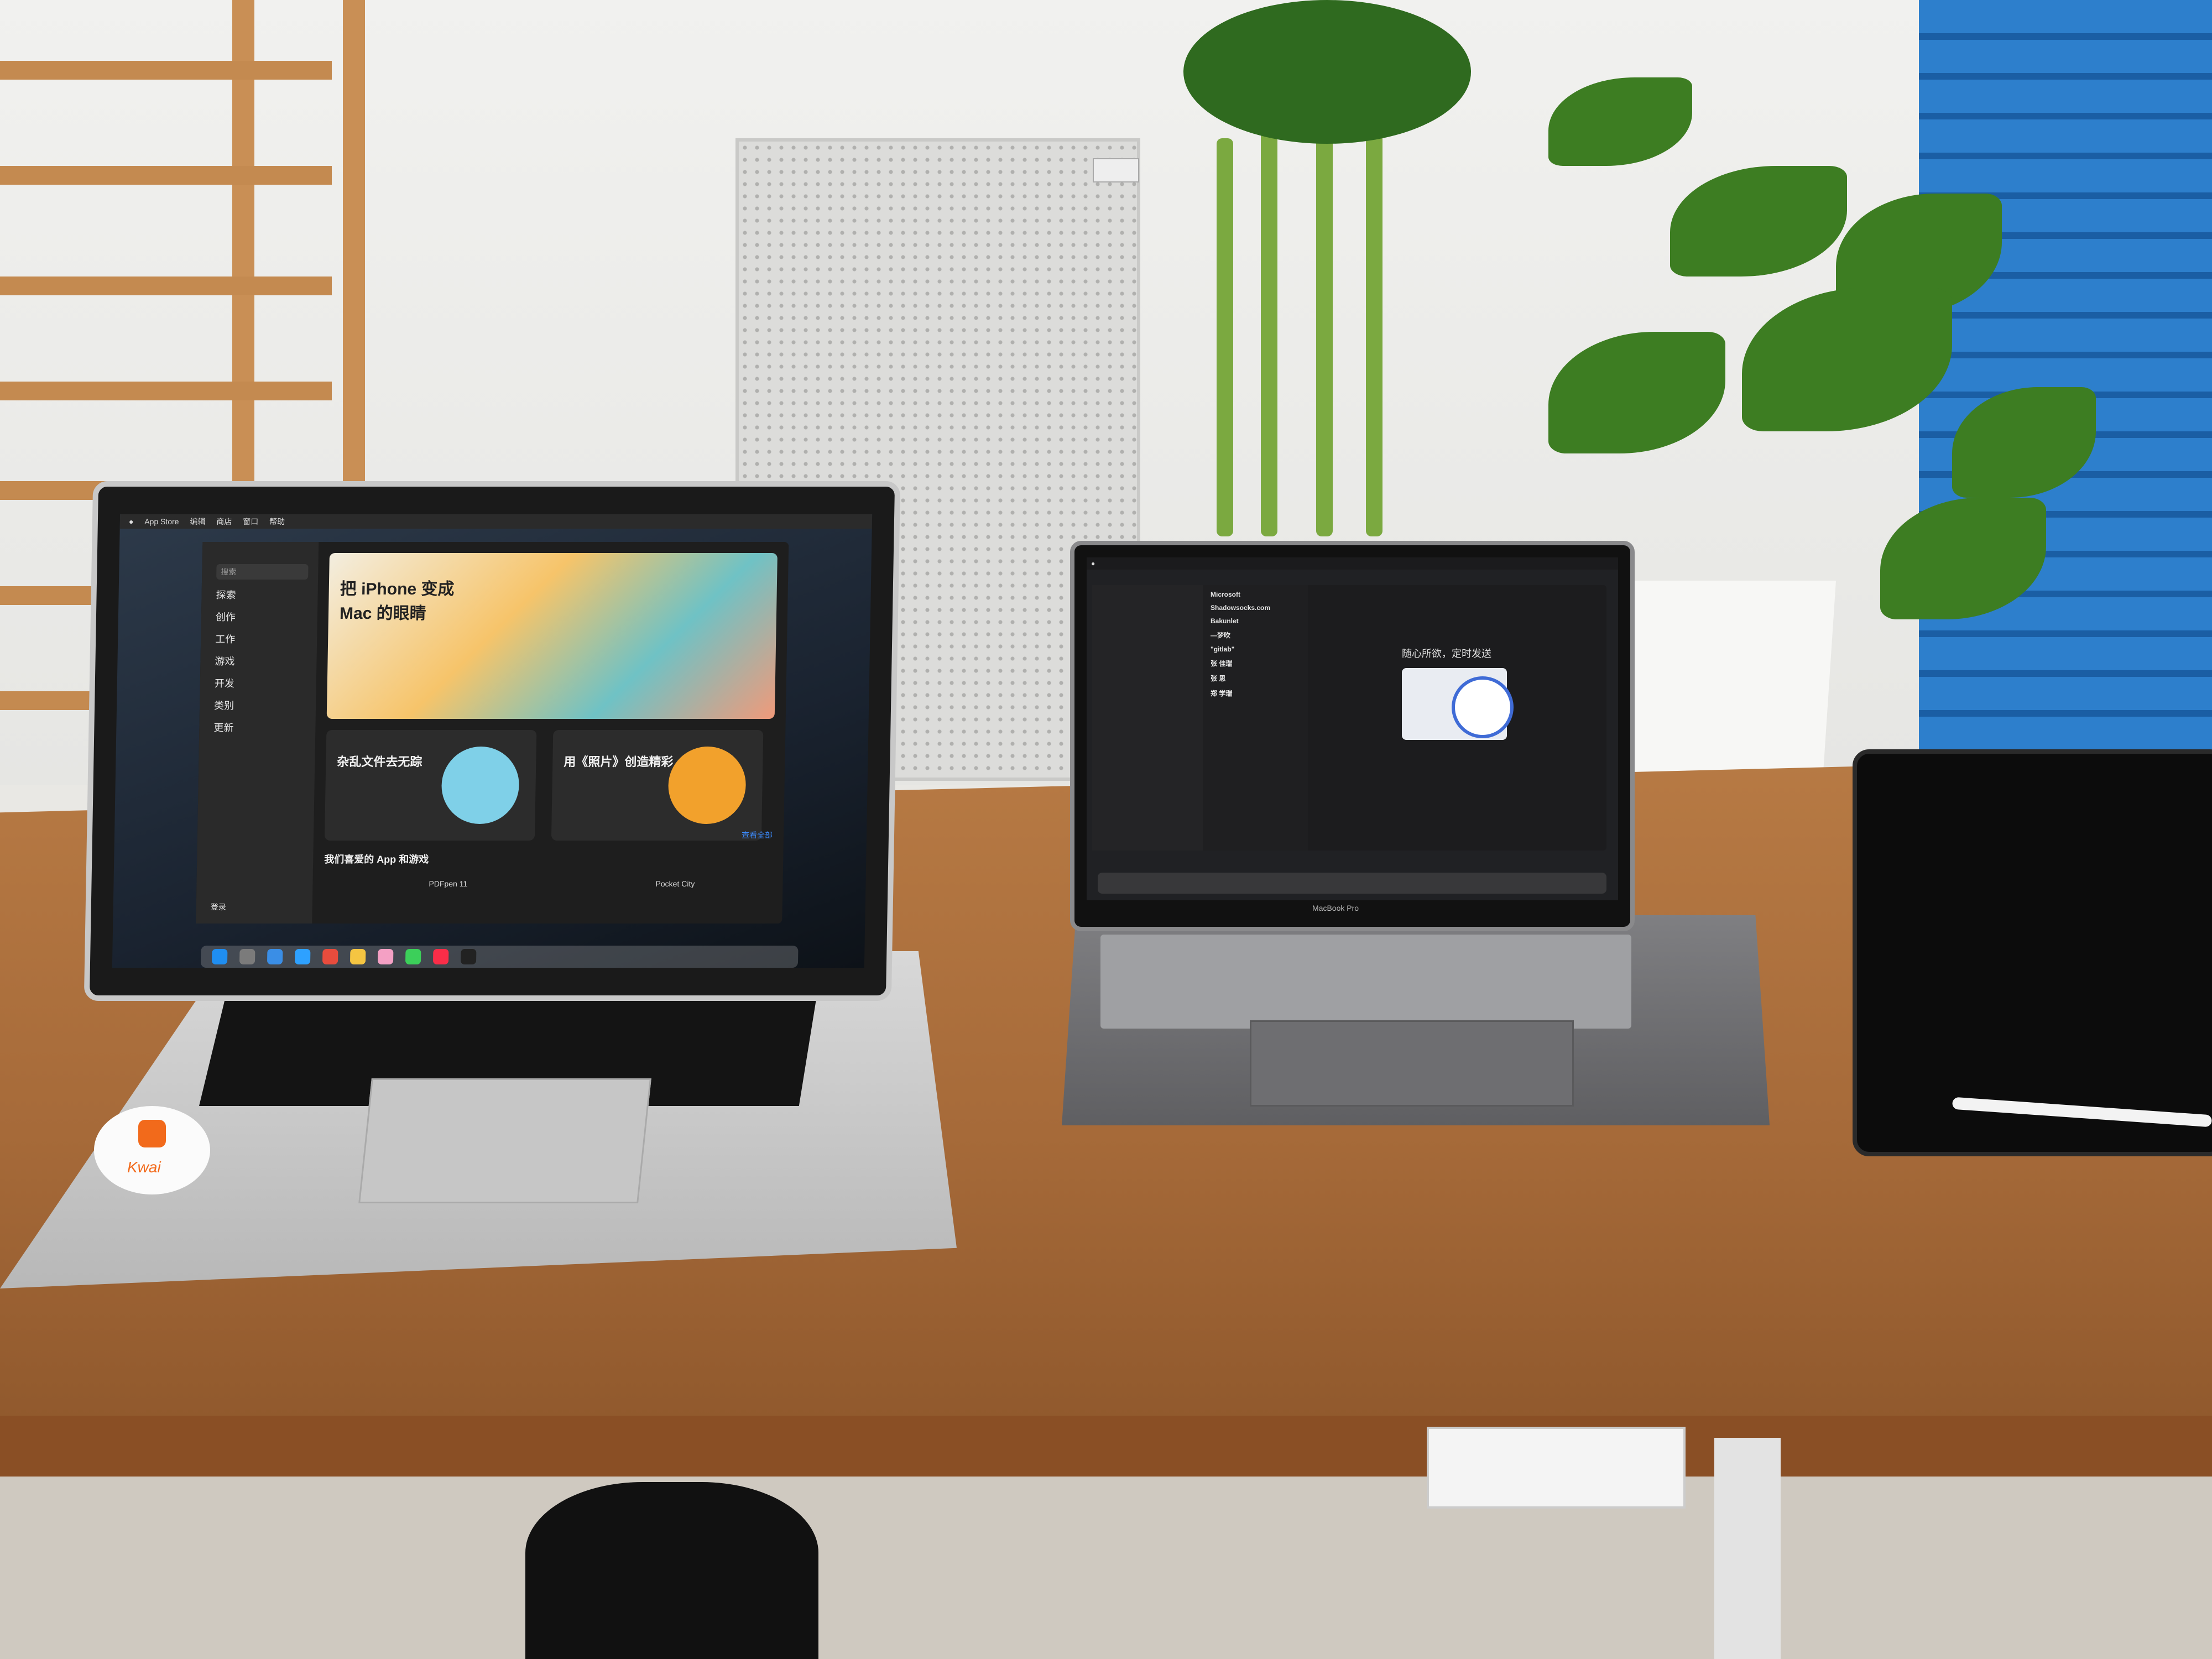  What do you see at coordinates (152, 1134) in the screenshot?
I see `kwai-logo-icon` at bounding box center [152, 1134].